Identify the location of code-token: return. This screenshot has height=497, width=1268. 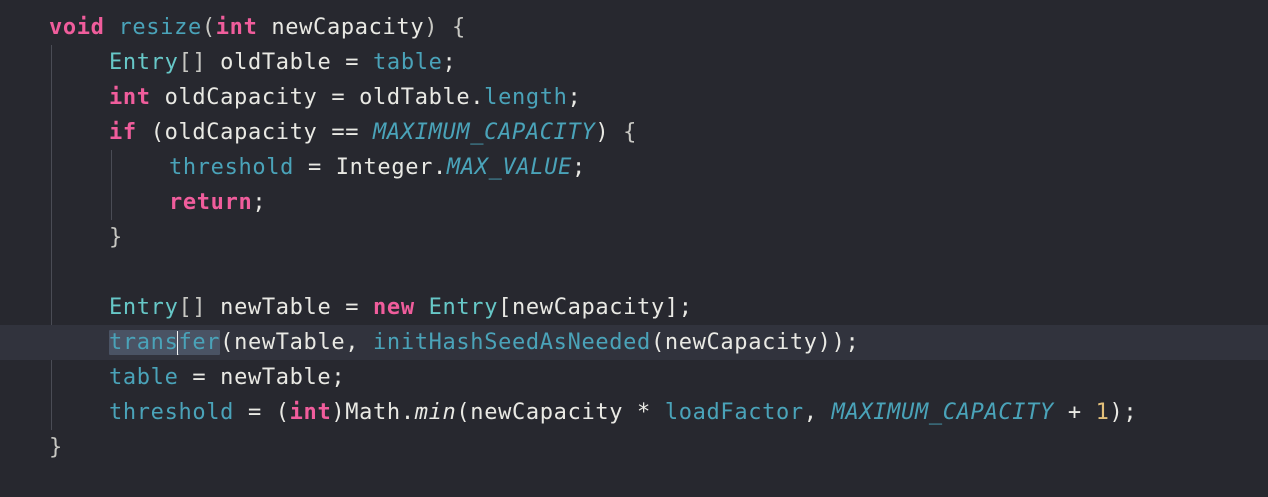
(211, 202).